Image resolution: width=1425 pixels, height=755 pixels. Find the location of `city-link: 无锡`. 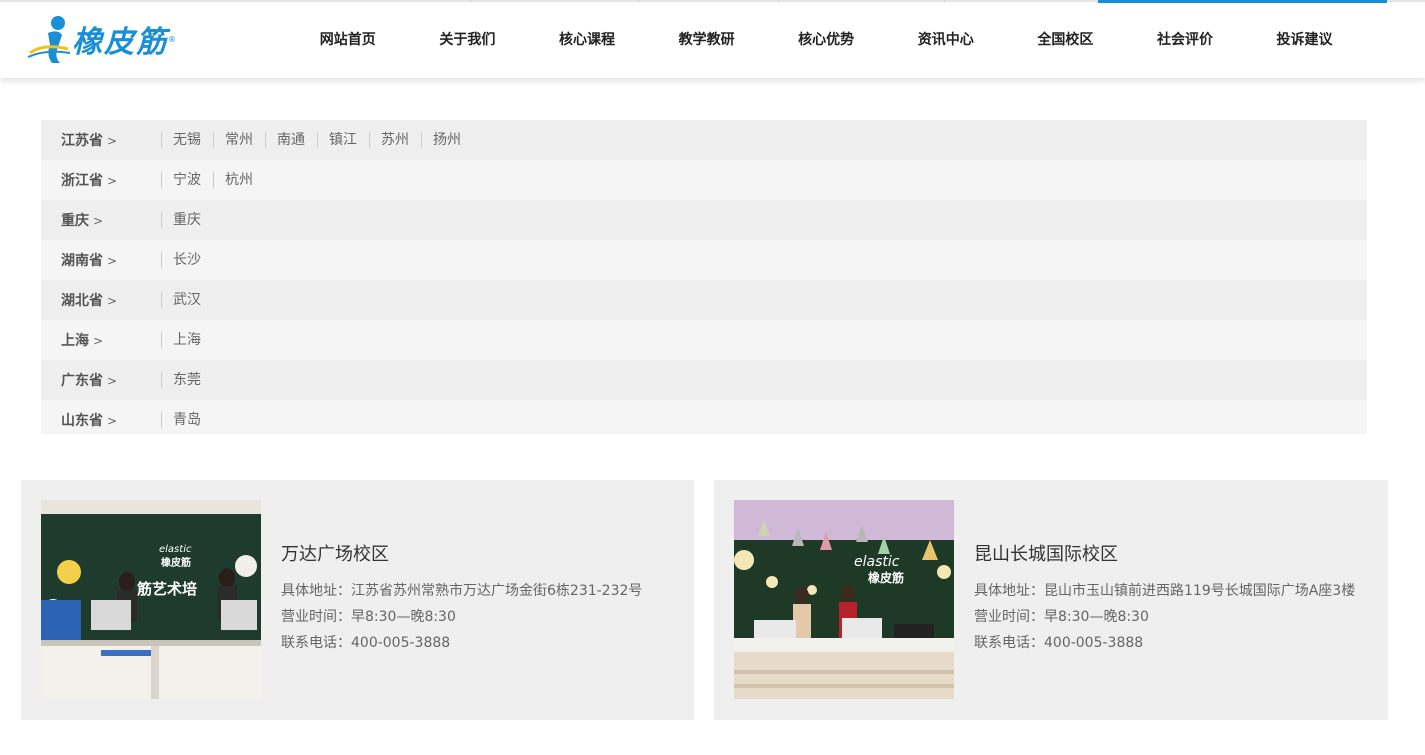

city-link: 无锡 is located at coordinates (187, 140).